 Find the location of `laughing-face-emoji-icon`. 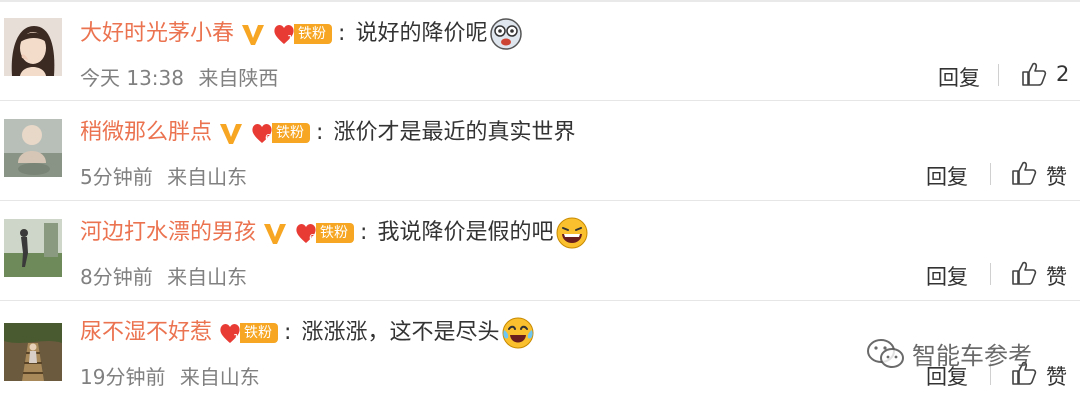

laughing-face-emoji-icon is located at coordinates (572, 233).